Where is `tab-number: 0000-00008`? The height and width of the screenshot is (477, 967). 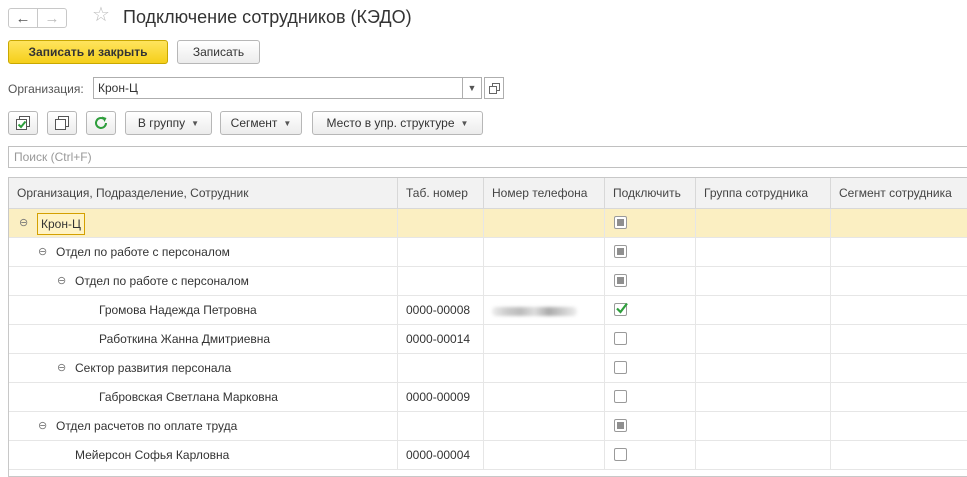 tab-number: 0000-00008 is located at coordinates (438, 310).